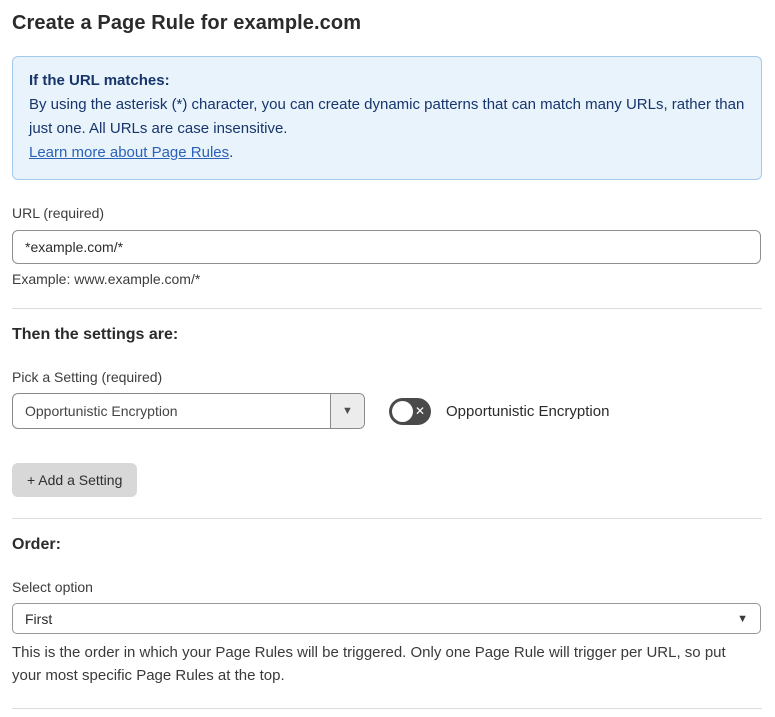 The width and height of the screenshot is (775, 717). What do you see at coordinates (528, 411) in the screenshot?
I see `toggle-label: Opportunistic Encryption` at bounding box center [528, 411].